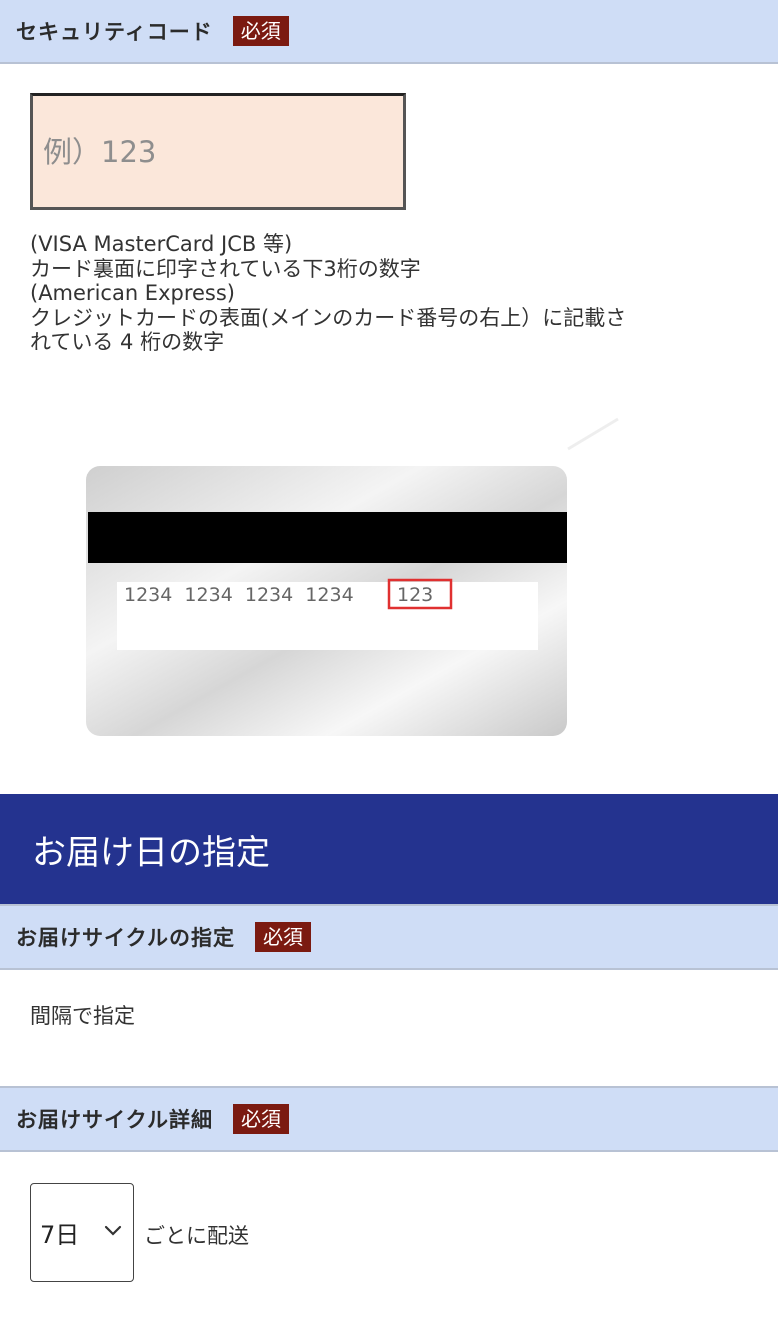 The image size is (778, 1342). What do you see at coordinates (125, 938) in the screenshot?
I see `delivery-cycle-title: お届けサイクルの指定` at bounding box center [125, 938].